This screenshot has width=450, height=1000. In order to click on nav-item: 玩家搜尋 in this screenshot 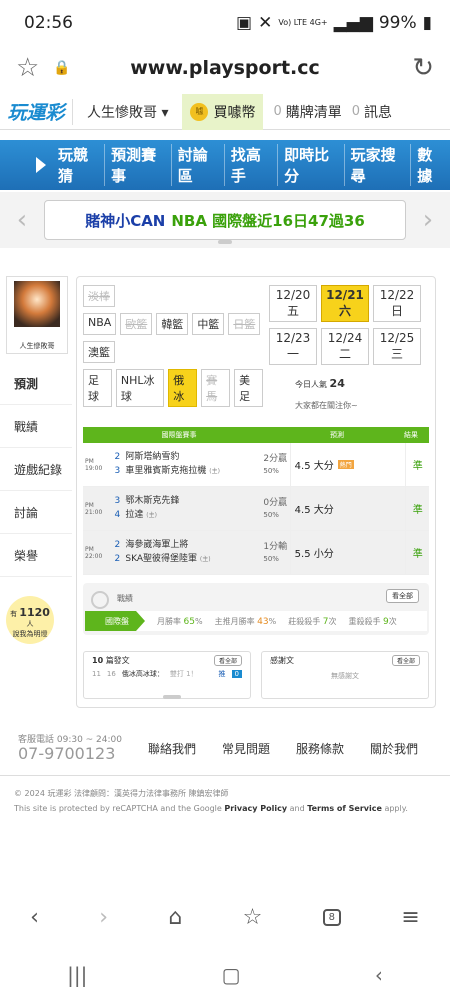, I will do `click(378, 165)`.